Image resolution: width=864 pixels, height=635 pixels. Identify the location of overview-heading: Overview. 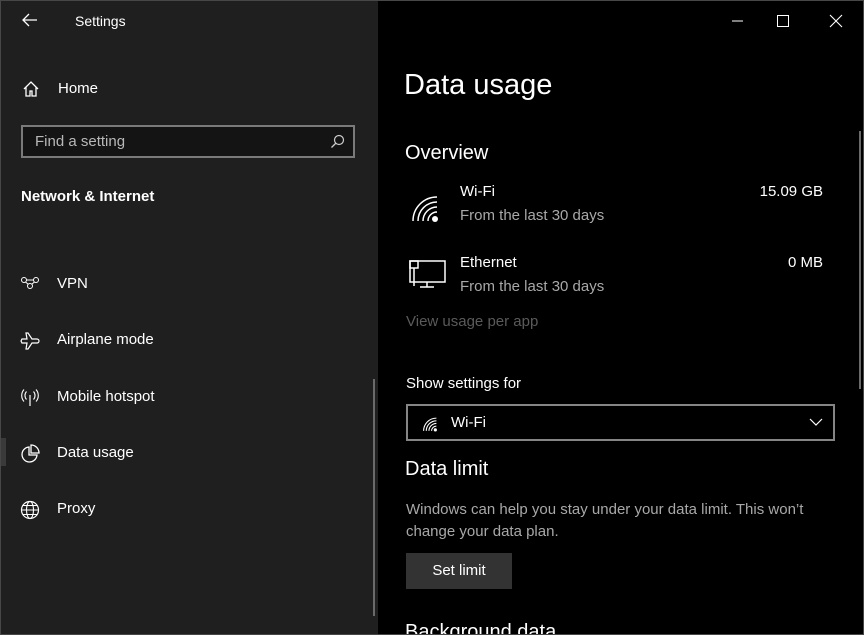
(447, 153).